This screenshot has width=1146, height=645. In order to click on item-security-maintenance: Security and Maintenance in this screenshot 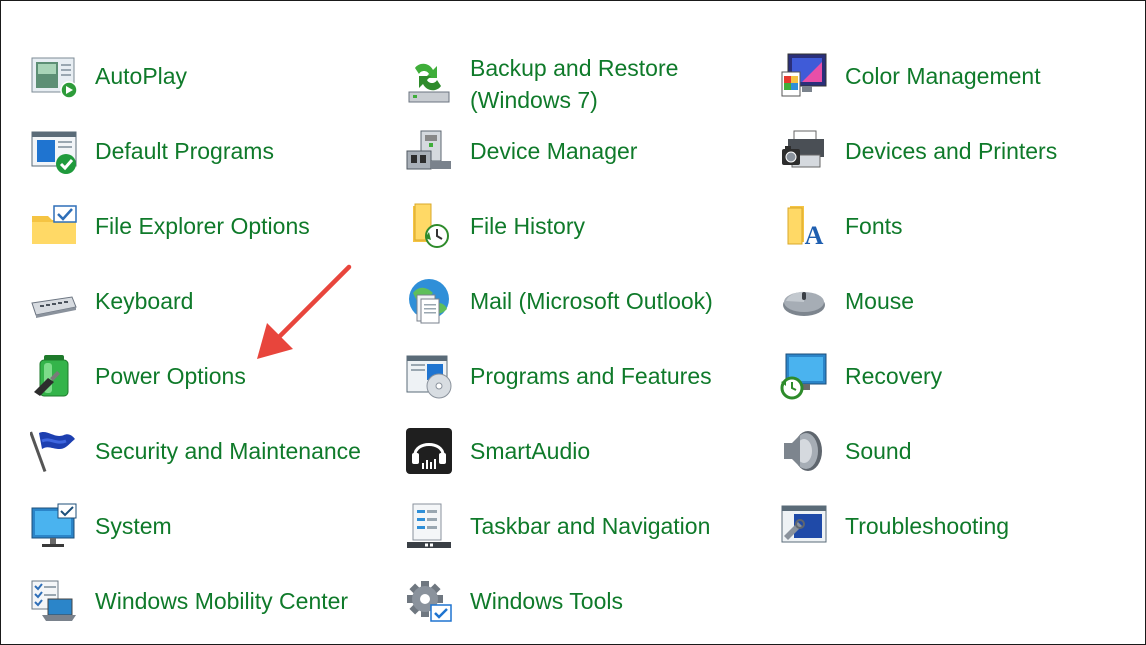, I will do `click(195, 451)`.